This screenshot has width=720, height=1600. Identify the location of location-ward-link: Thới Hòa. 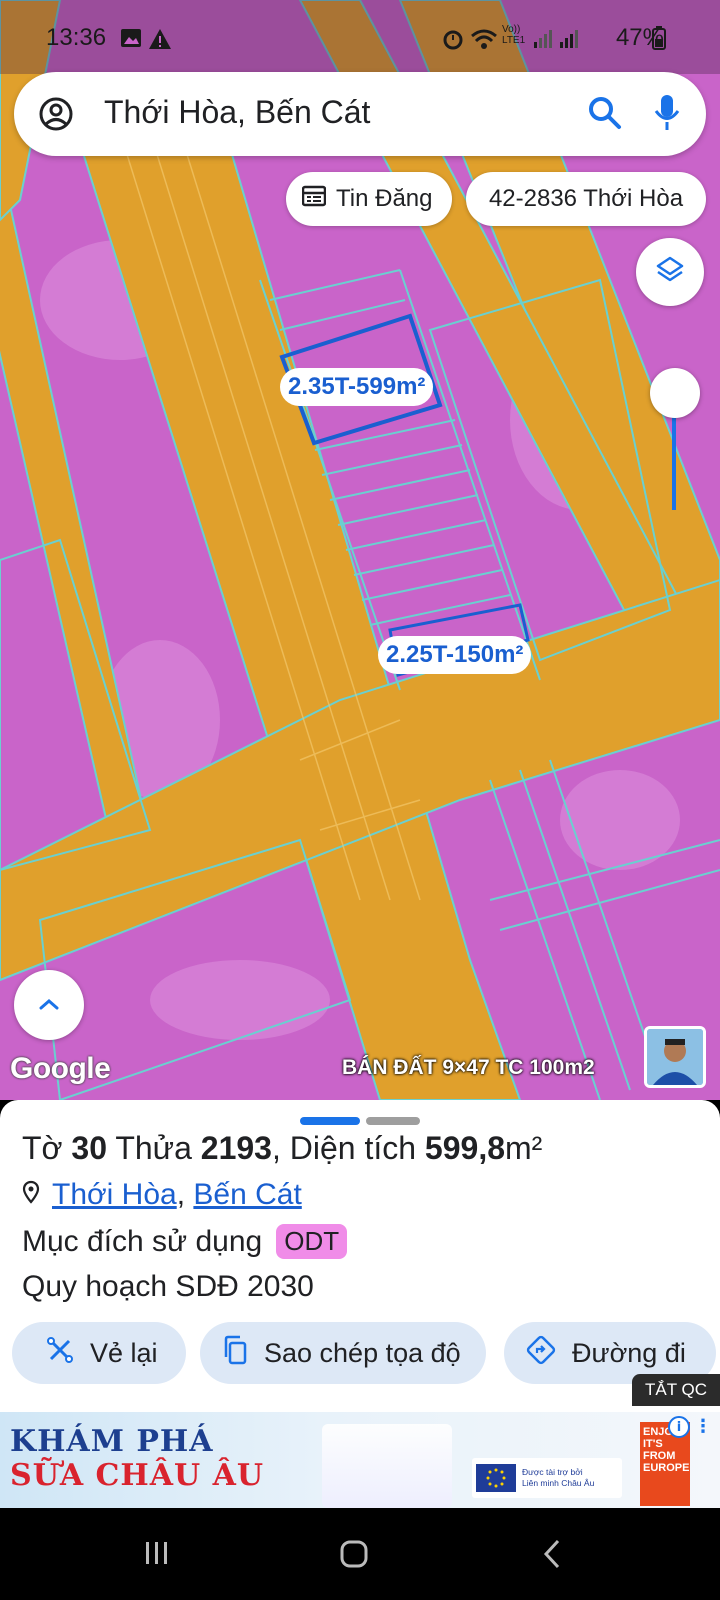
(114, 1195).